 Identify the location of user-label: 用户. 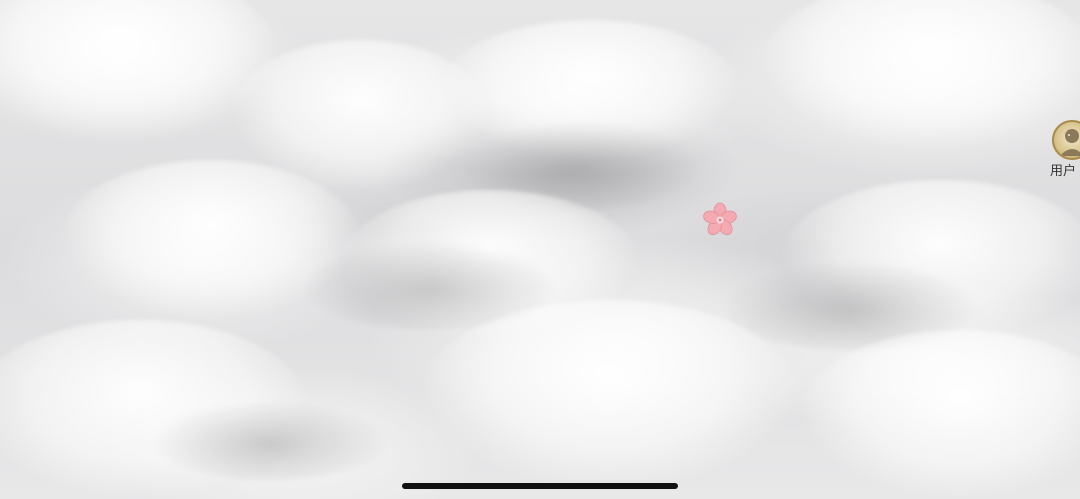
(1063, 171).